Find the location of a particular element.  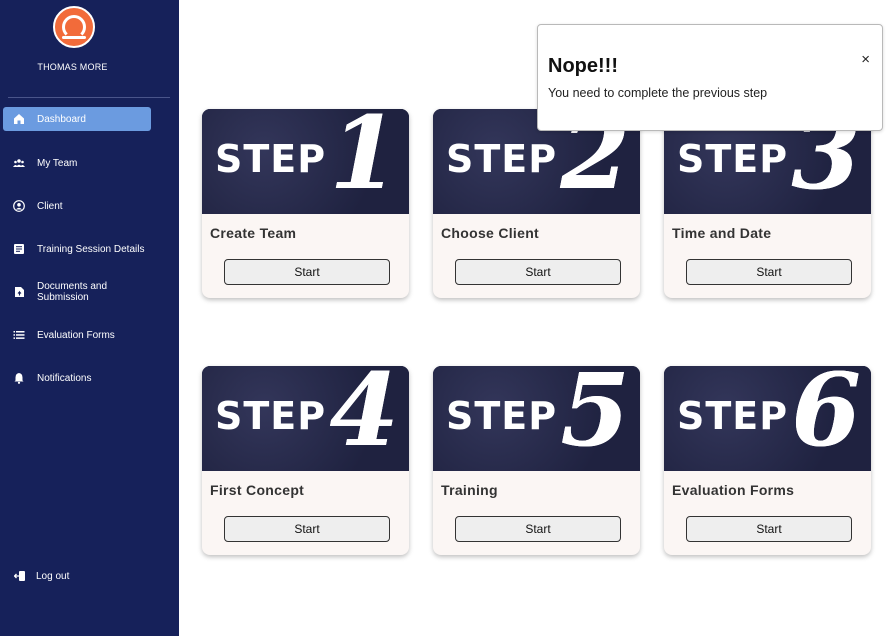

step-card-6: STEP 6 Evaluation Forms Start is located at coordinates (767, 460).